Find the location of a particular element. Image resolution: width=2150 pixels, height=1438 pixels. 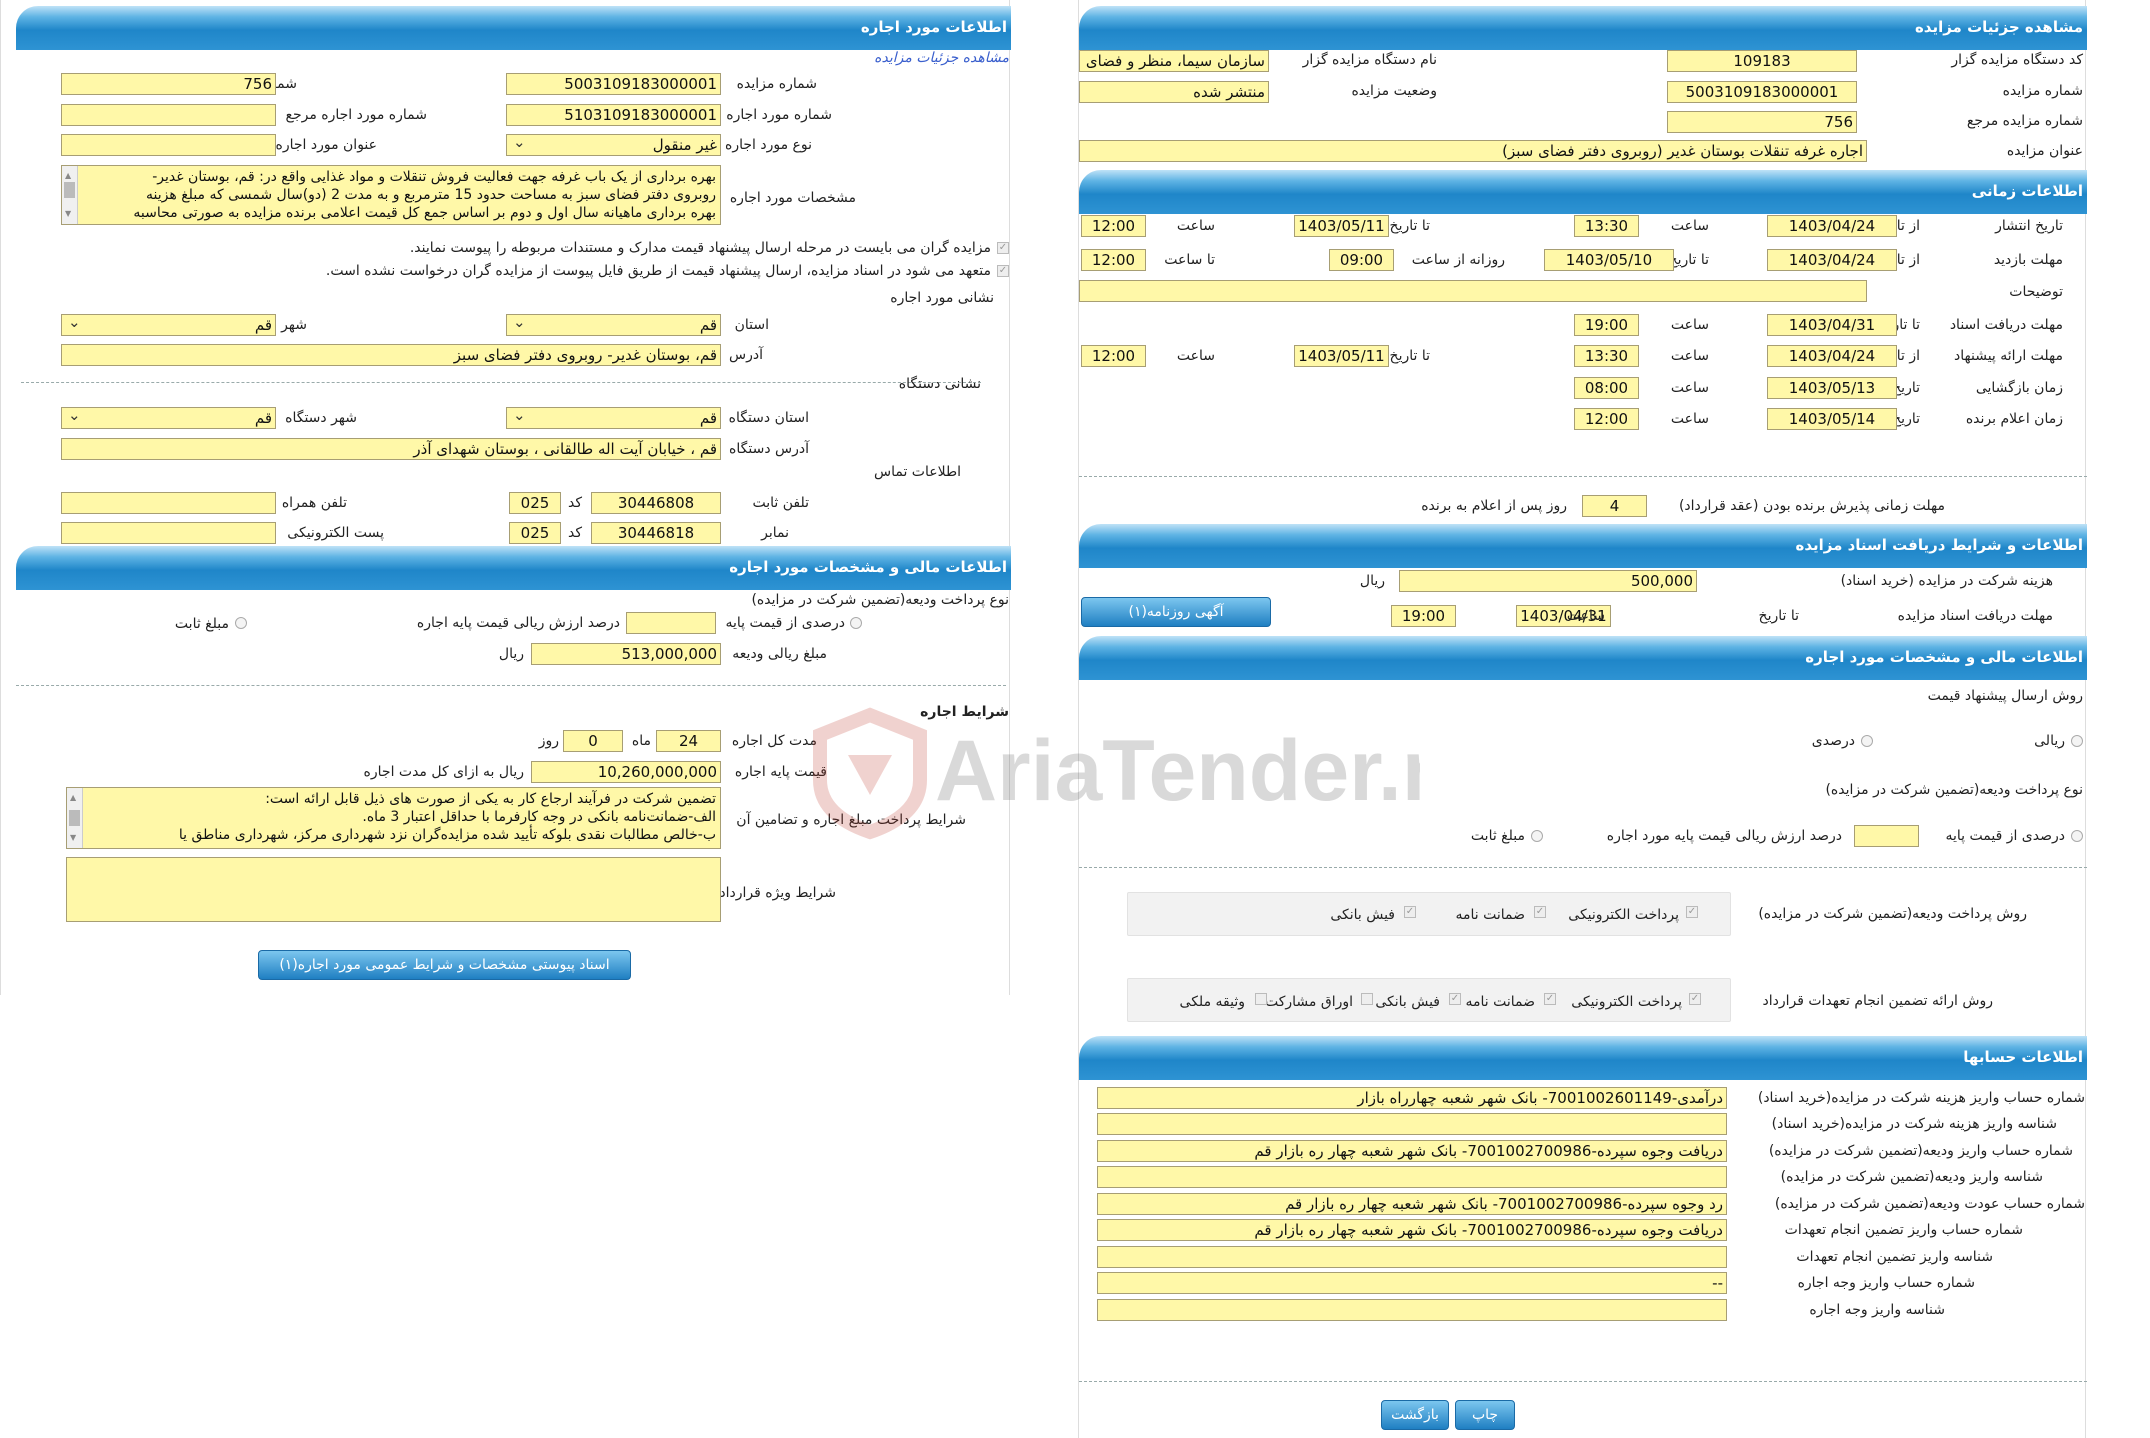

docs-time-field: 19:00 is located at coordinates (1606, 325).